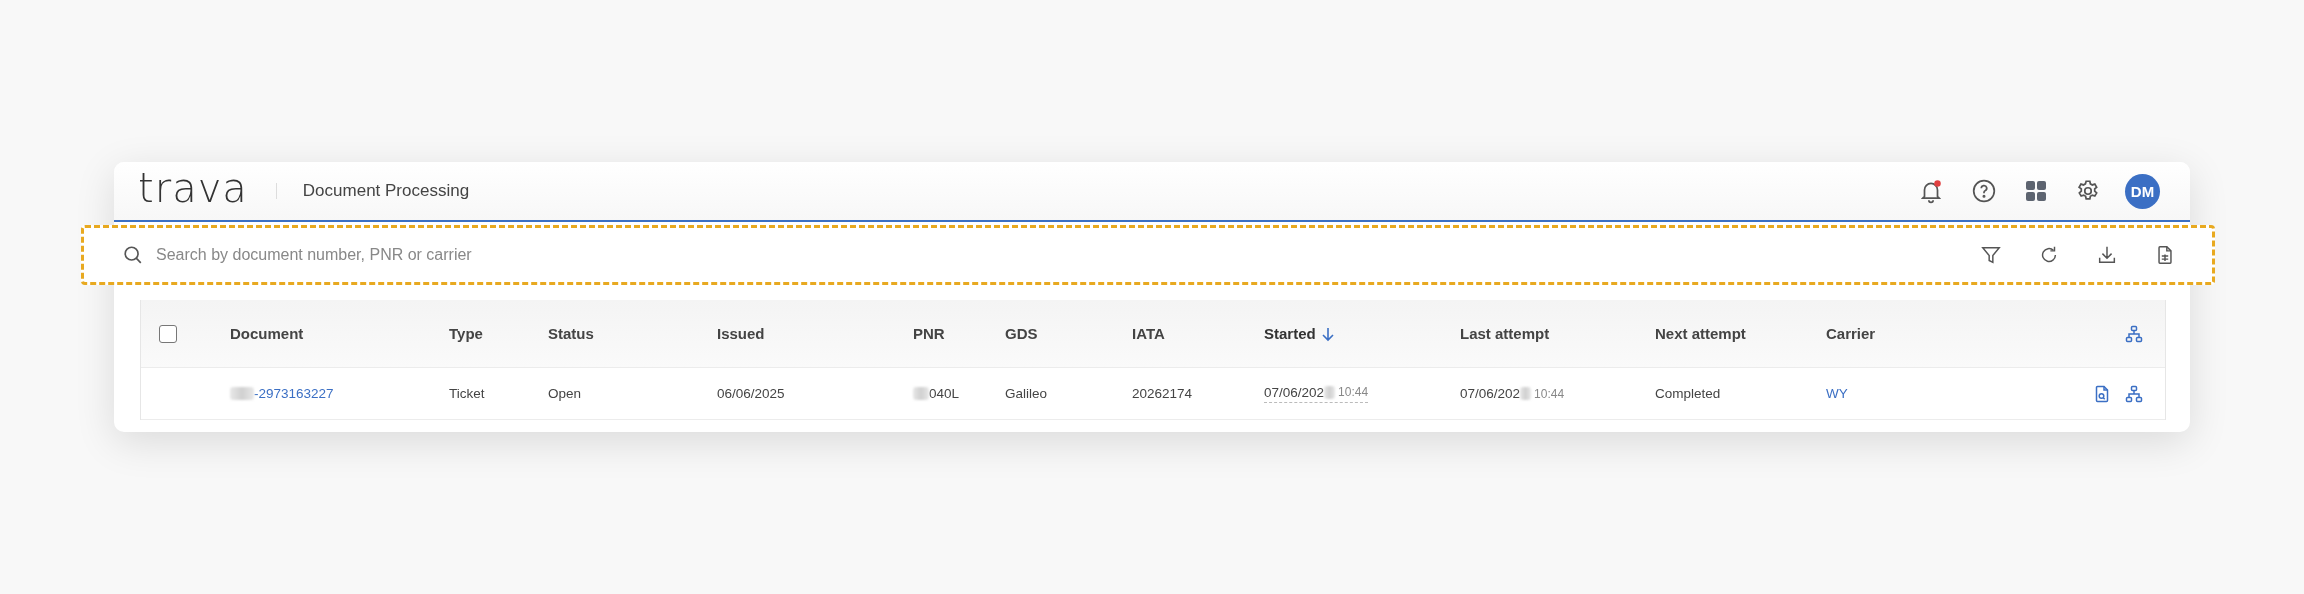 This screenshot has height=594, width=2304. What do you see at coordinates (1162, 393) in the screenshot?
I see `table-cell: 20262174` at bounding box center [1162, 393].